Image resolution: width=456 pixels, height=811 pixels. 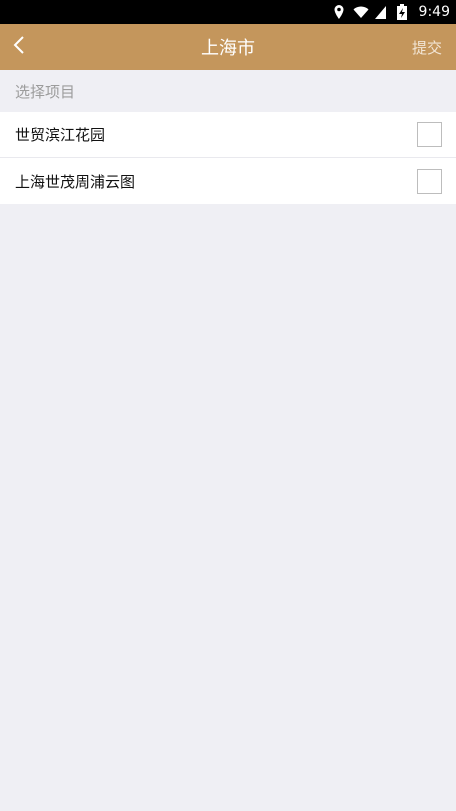 What do you see at coordinates (382, 12) in the screenshot?
I see `signal-icon` at bounding box center [382, 12].